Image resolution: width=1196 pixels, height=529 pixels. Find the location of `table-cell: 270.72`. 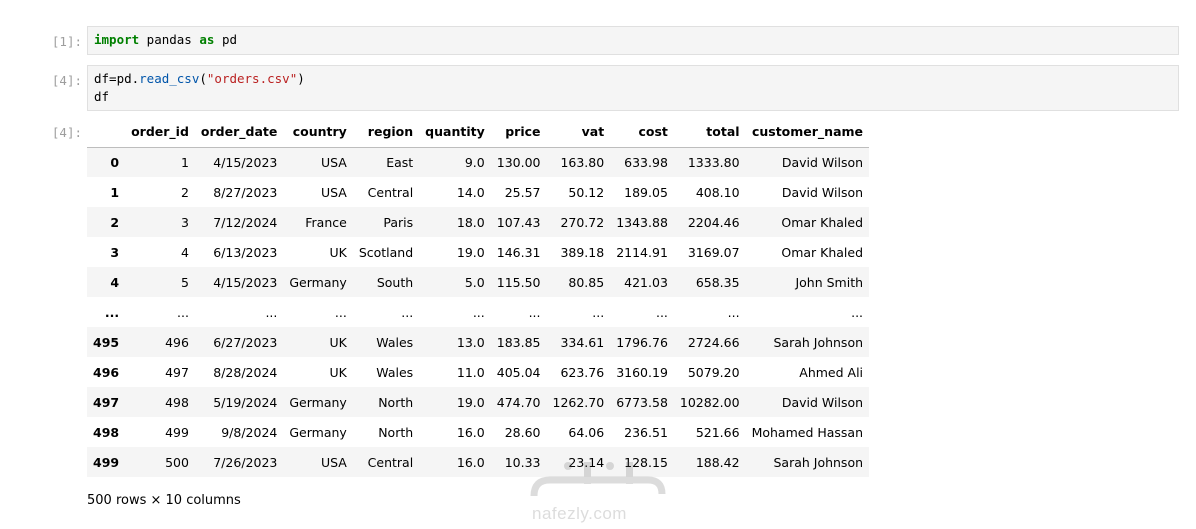

table-cell: 270.72 is located at coordinates (582, 222).